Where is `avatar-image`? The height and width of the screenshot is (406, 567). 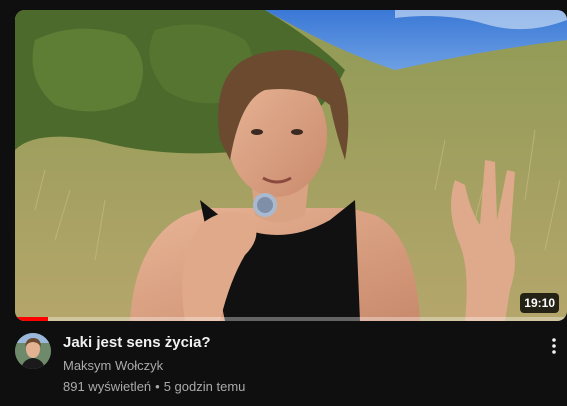 avatar-image is located at coordinates (33, 351).